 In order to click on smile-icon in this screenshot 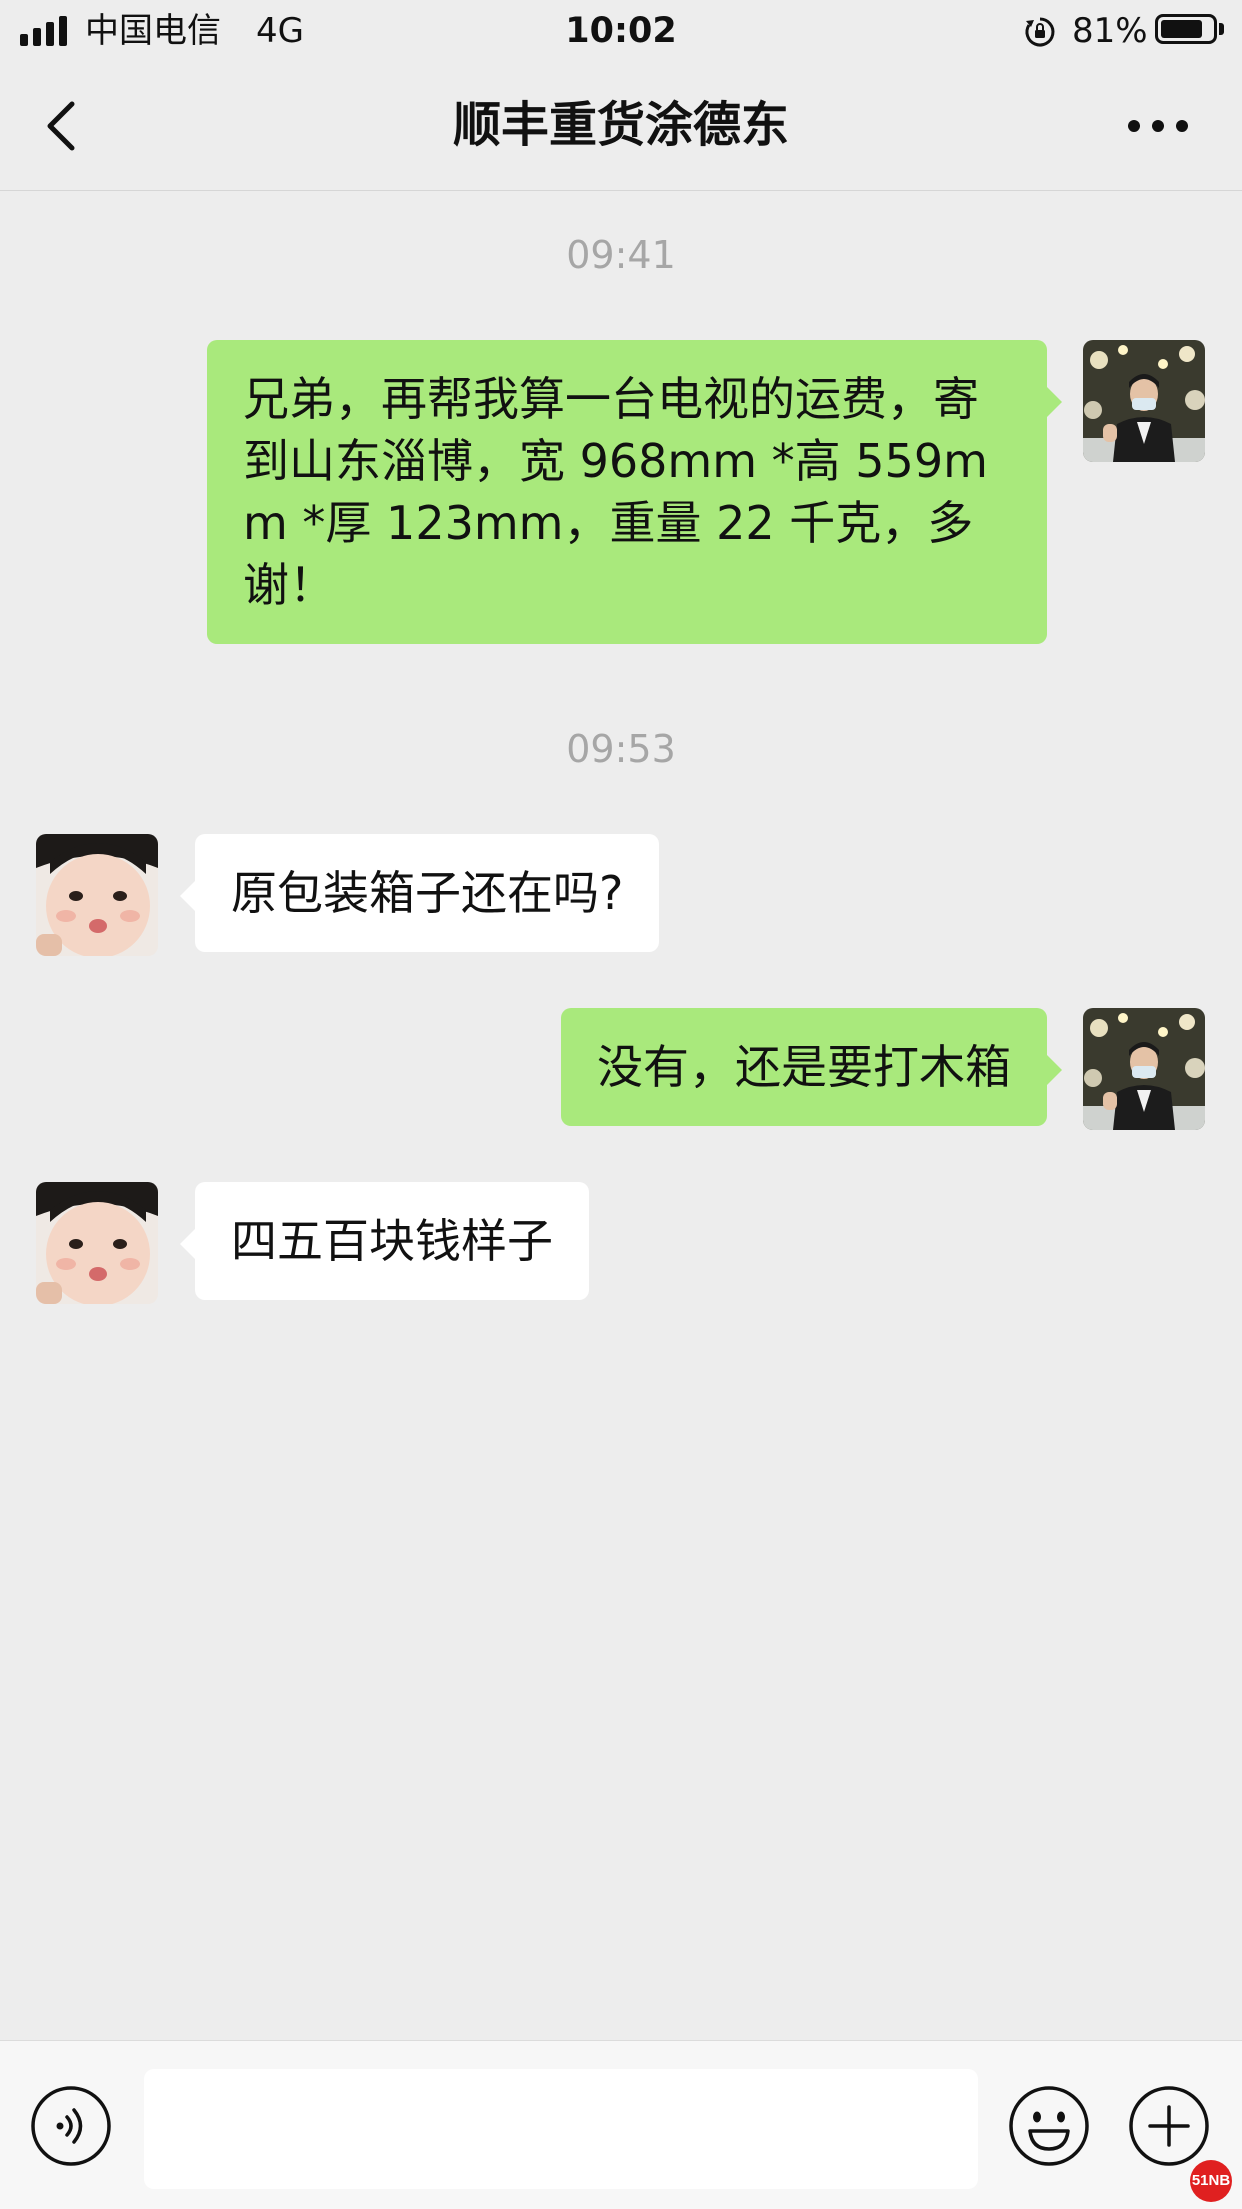, I will do `click(1049, 2126)`.